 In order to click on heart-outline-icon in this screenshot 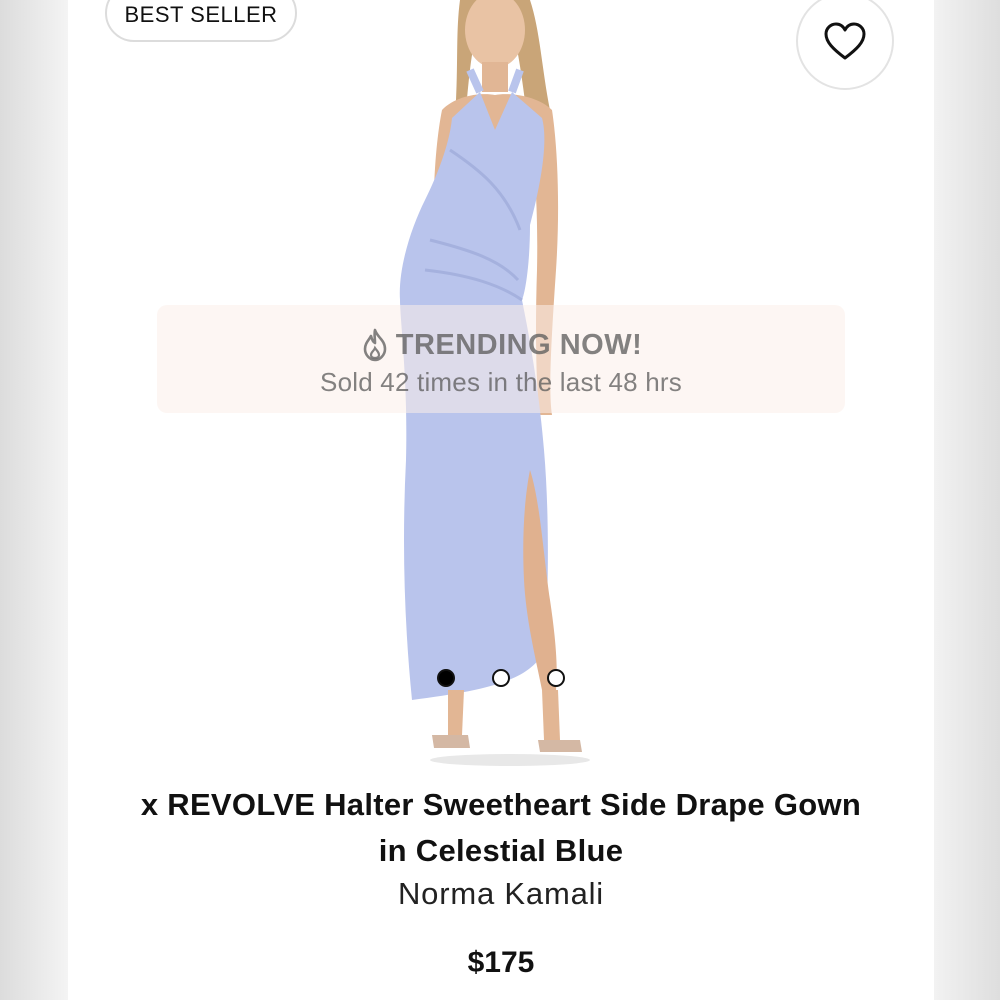, I will do `click(845, 41)`.